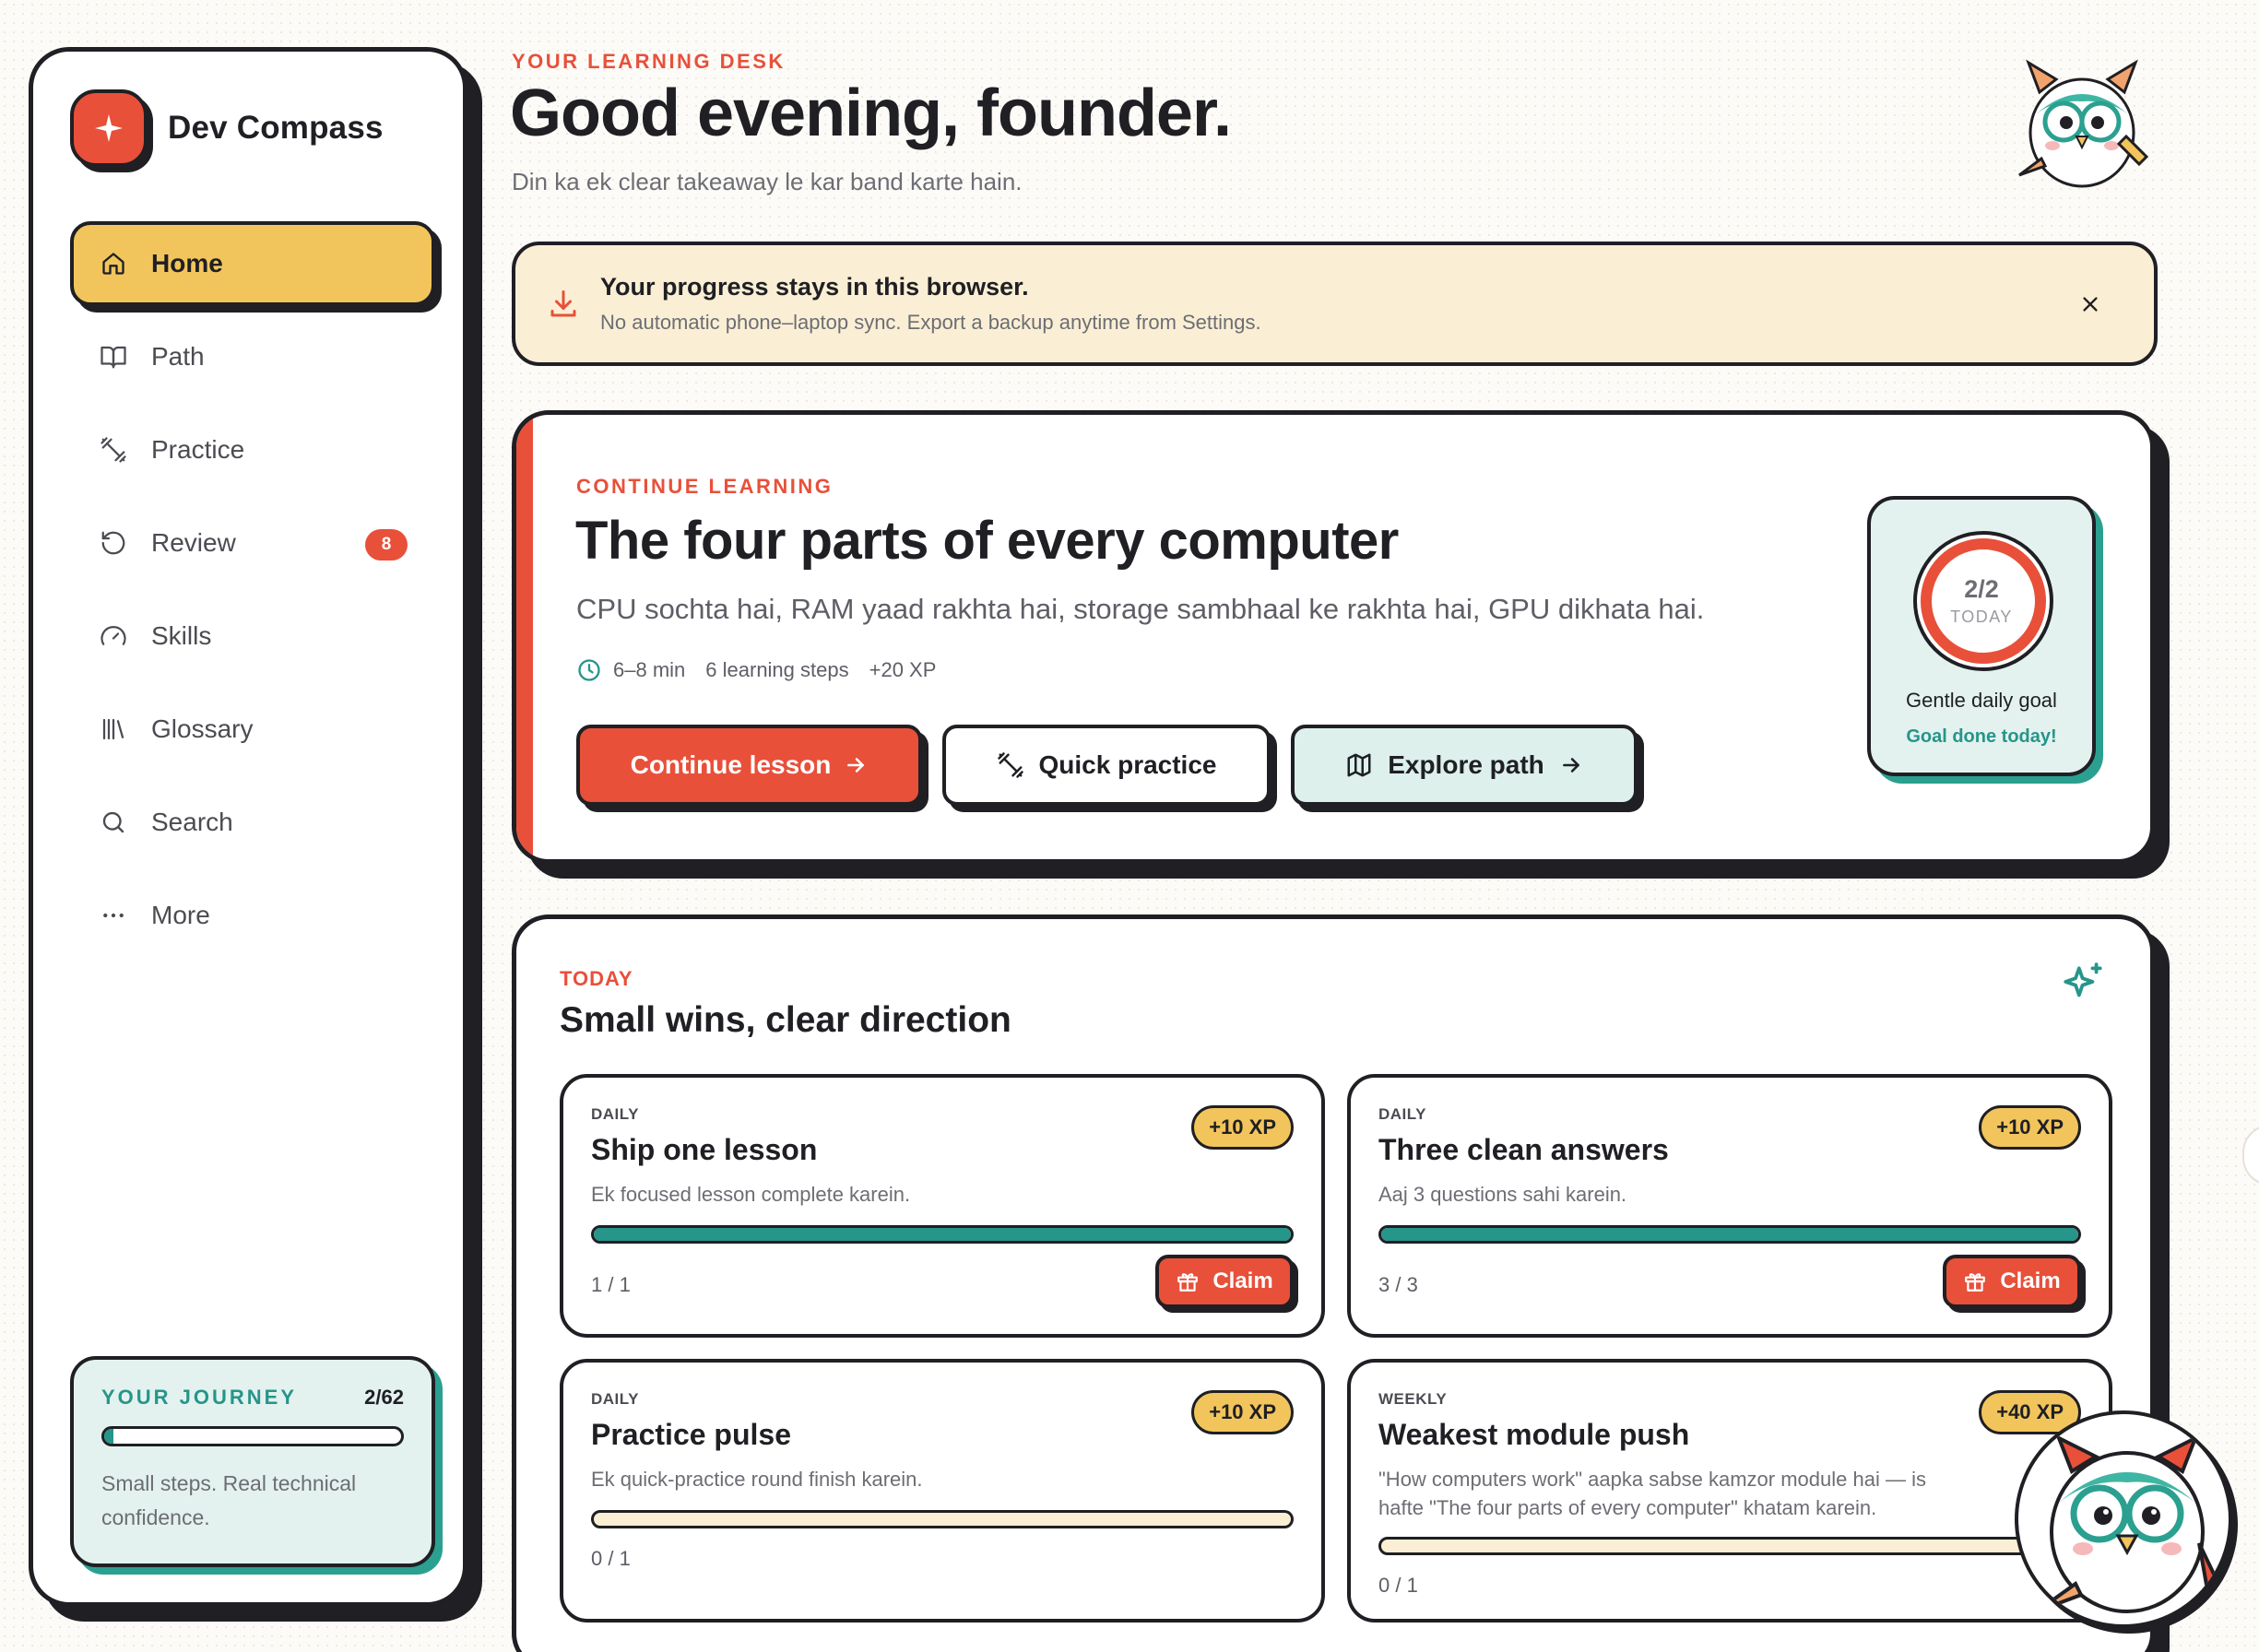  Describe the element at coordinates (1398, 1284) in the screenshot. I see `quest-count: 3 / 3` at that location.